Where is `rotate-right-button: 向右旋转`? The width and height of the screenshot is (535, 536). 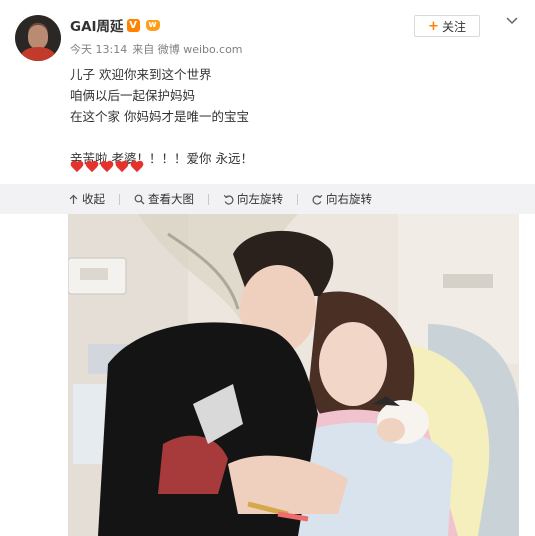 rotate-right-button: 向右旋转 is located at coordinates (342, 199).